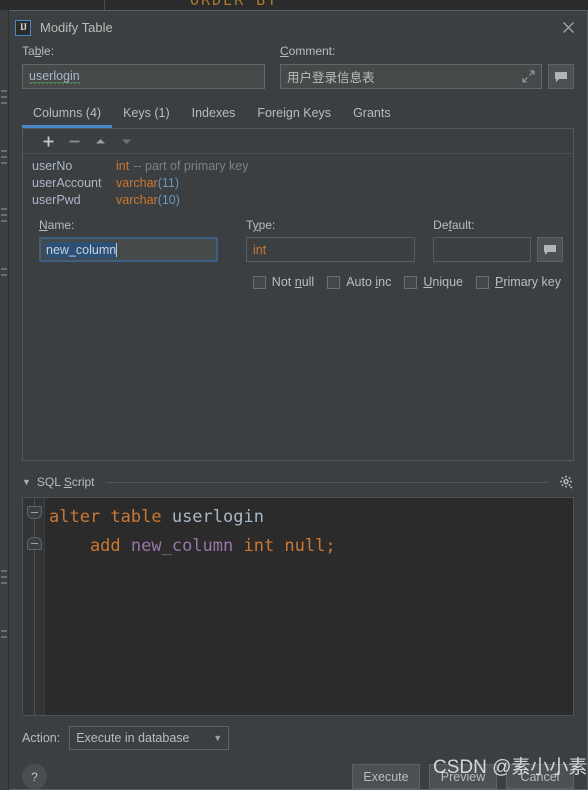 This screenshot has height=790, width=588. What do you see at coordinates (411, 76) in the screenshot?
I see `comment-input: 用户登录信息表` at bounding box center [411, 76].